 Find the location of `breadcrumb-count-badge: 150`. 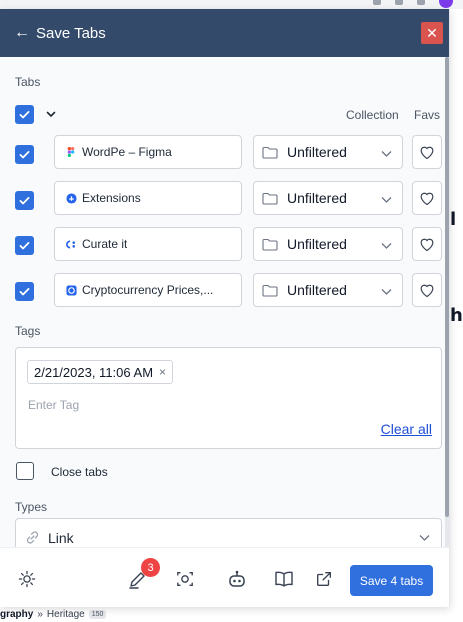

breadcrumb-count-badge: 150 is located at coordinates (97, 614).